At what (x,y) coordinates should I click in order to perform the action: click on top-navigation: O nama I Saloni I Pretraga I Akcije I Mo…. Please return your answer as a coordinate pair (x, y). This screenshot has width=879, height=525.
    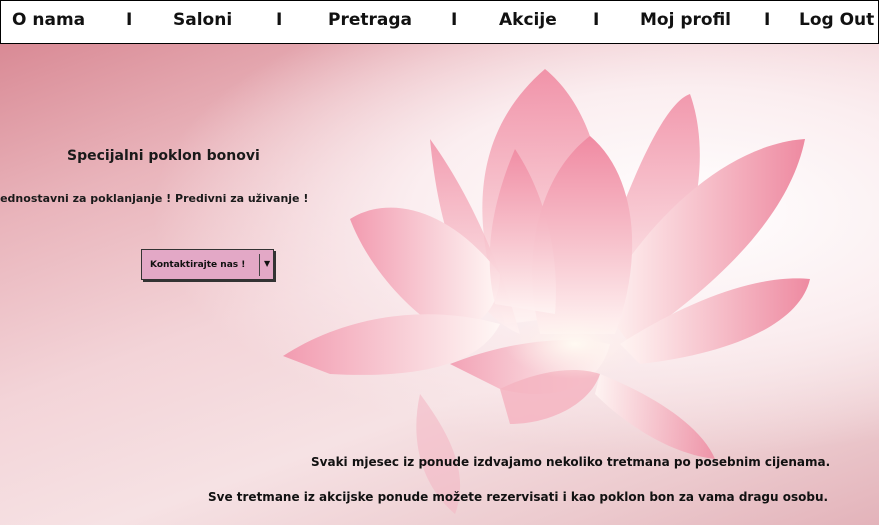
    Looking at the image, I should click on (439, 22).